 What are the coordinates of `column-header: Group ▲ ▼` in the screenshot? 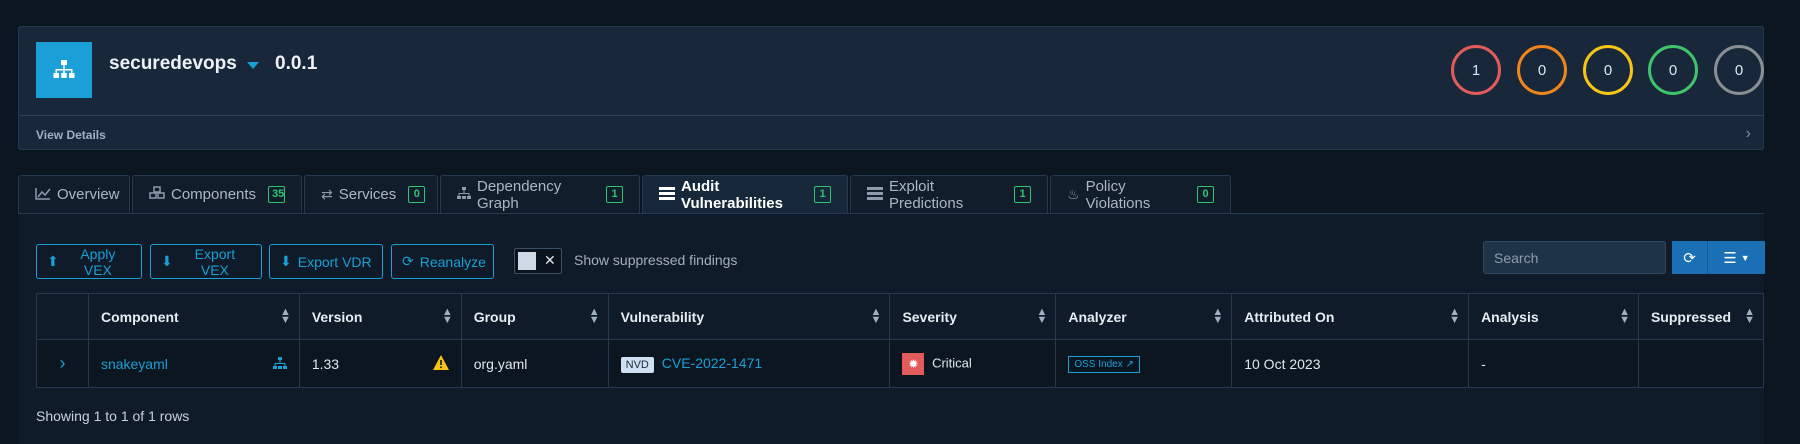 It's located at (534, 316).